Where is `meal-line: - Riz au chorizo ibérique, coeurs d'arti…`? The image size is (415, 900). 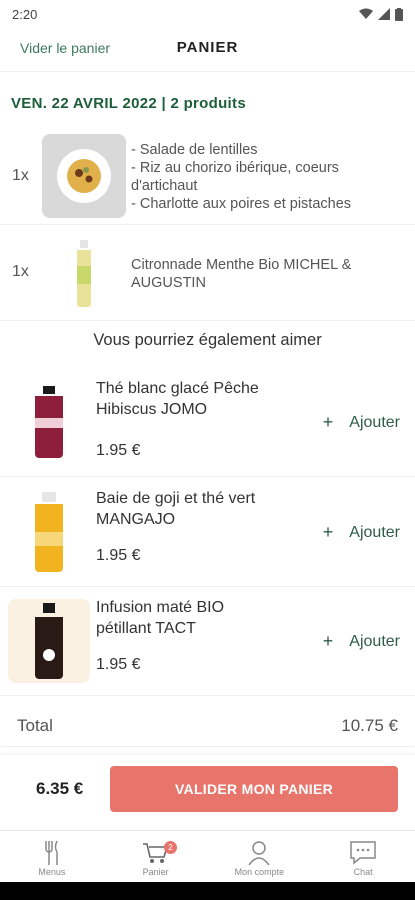 meal-line: - Riz au chorizo ibérique, coeurs d'arti… is located at coordinates (235, 177).